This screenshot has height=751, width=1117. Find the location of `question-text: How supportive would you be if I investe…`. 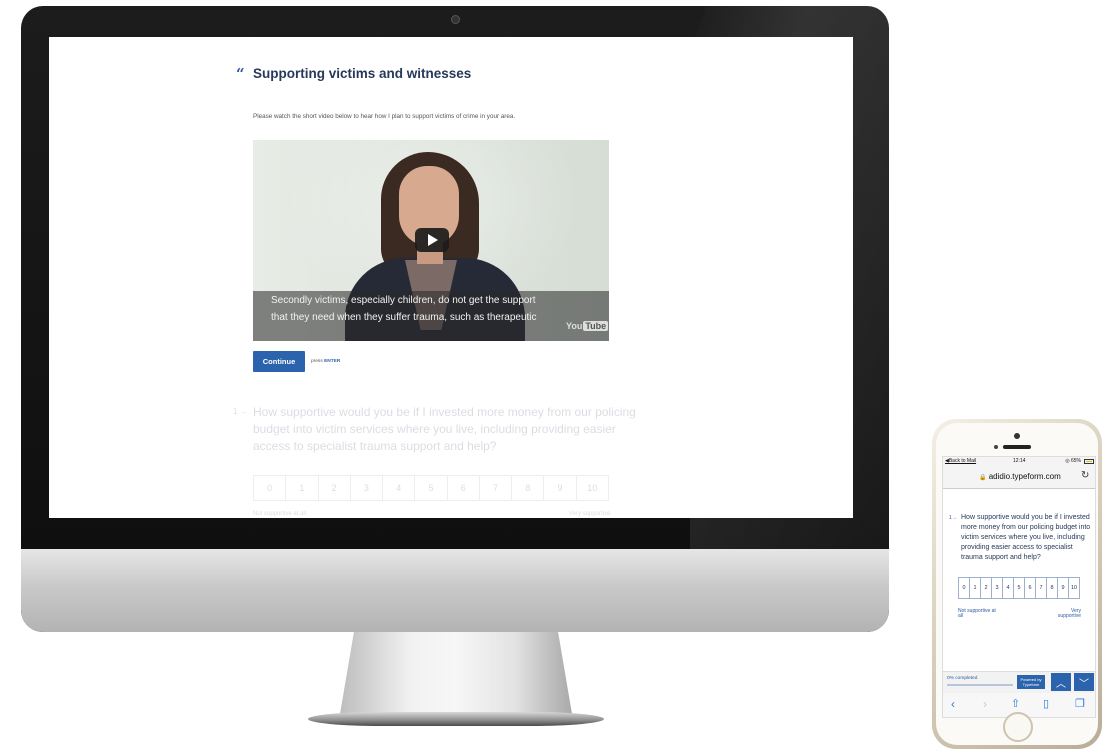

question-text: How supportive would you be if I investe… is located at coordinates (444, 429).